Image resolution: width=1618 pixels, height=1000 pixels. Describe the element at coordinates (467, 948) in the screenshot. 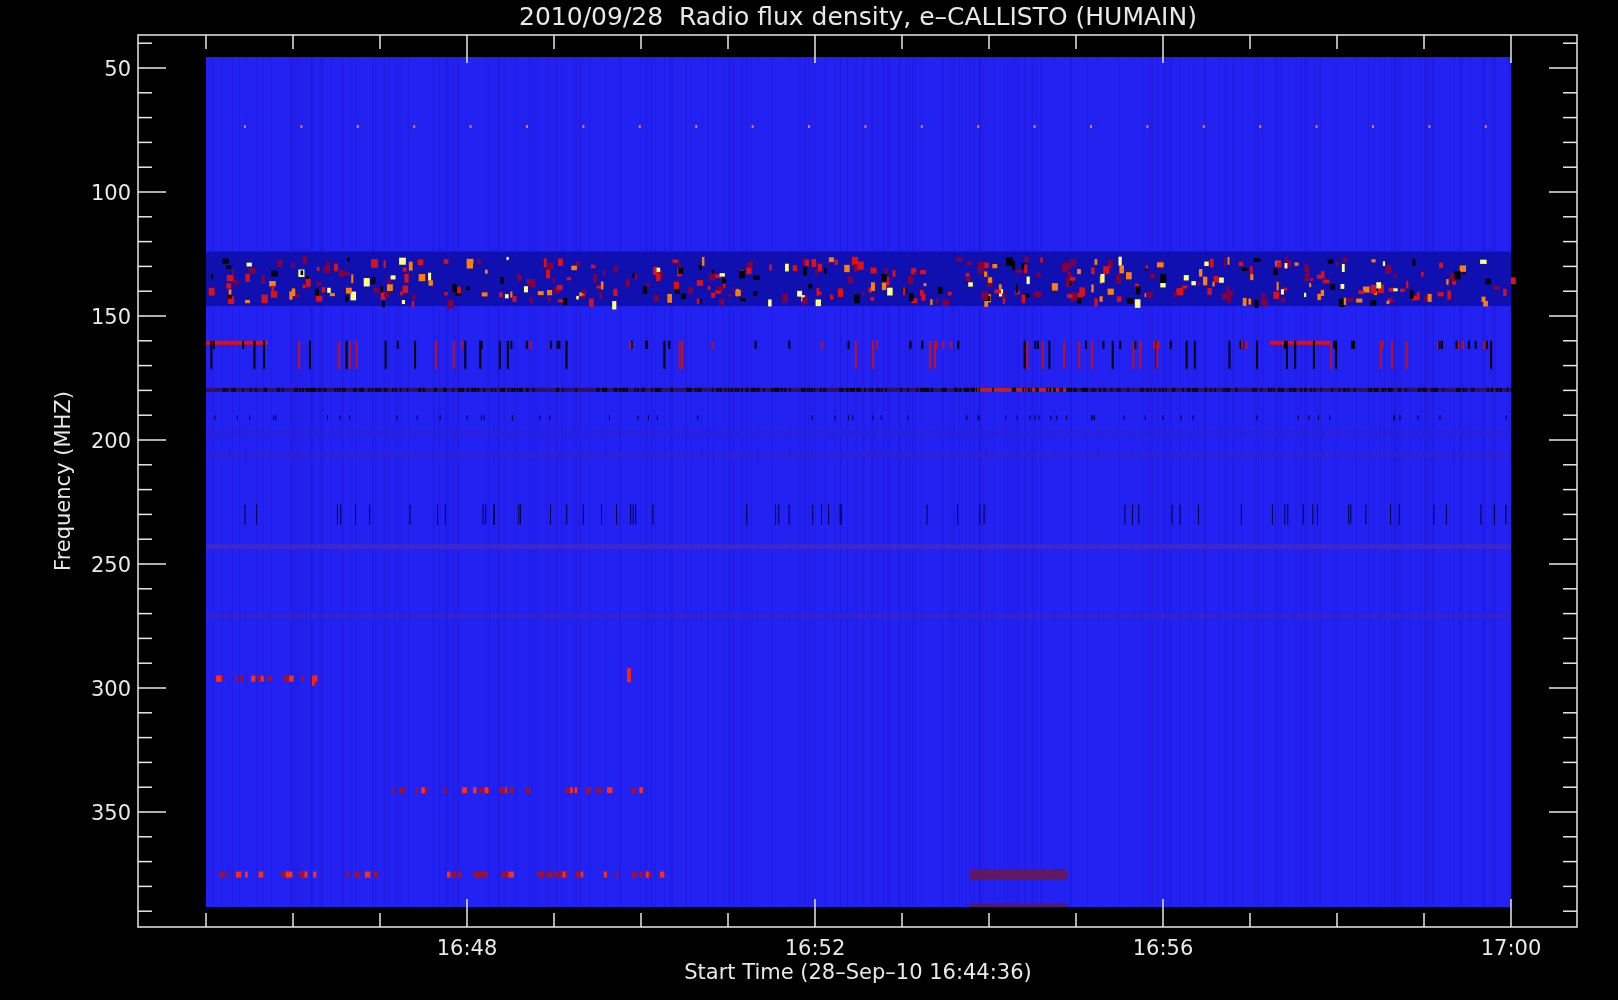

I see `x-tick-label: 16:48` at that location.